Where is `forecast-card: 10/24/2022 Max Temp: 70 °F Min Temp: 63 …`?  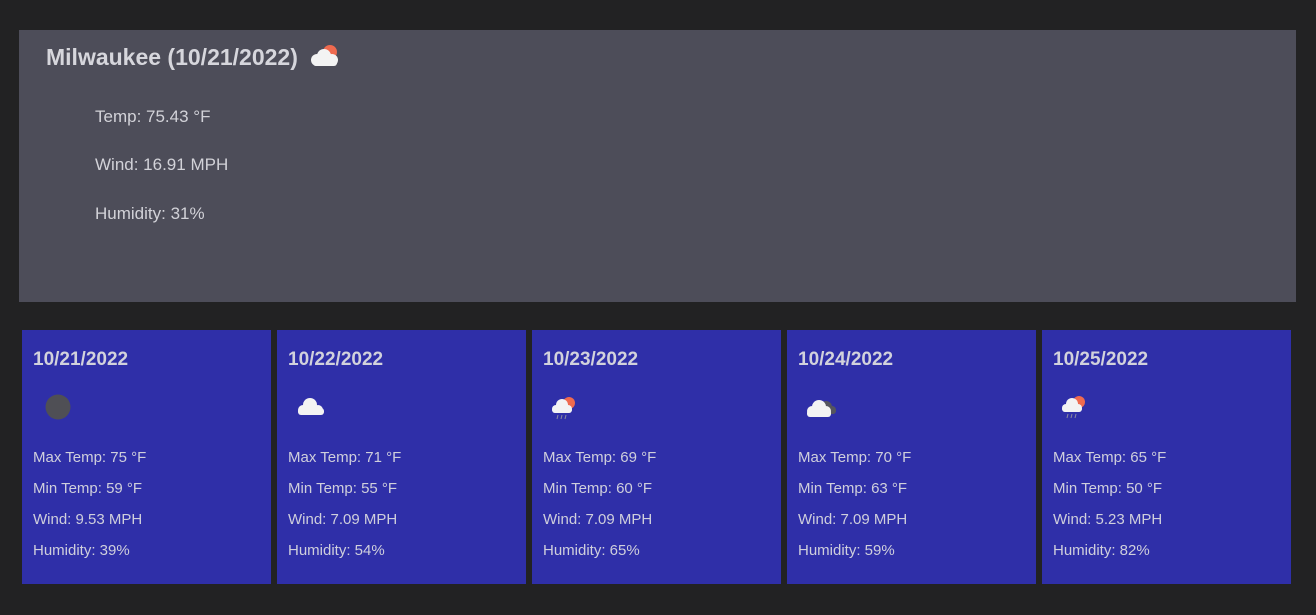
forecast-card: 10/24/2022 Max Temp: 70 °F Min Temp: 63 … is located at coordinates (911, 457).